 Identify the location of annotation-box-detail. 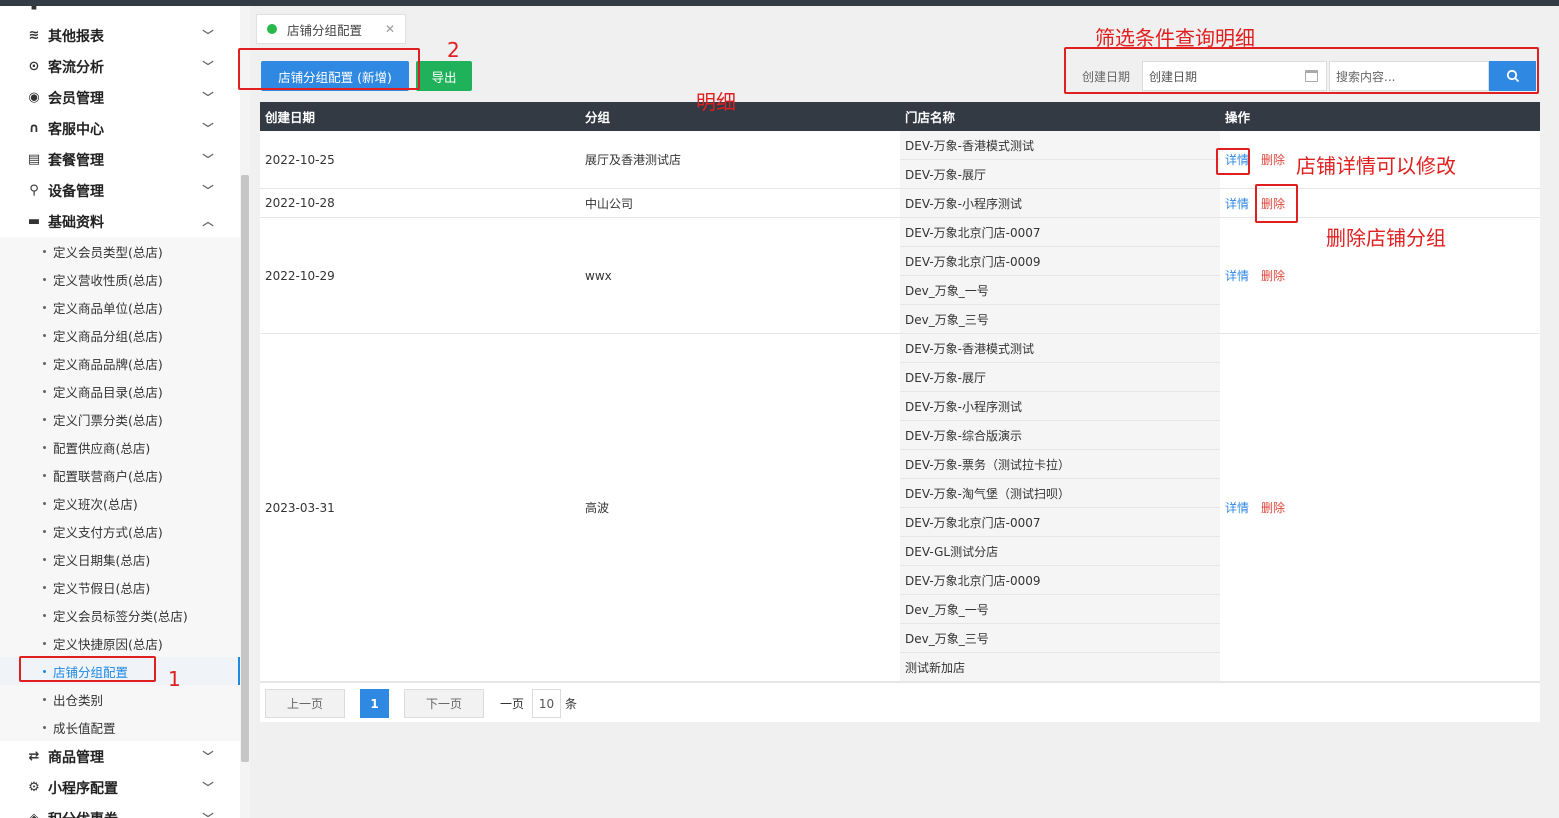
(1233, 161).